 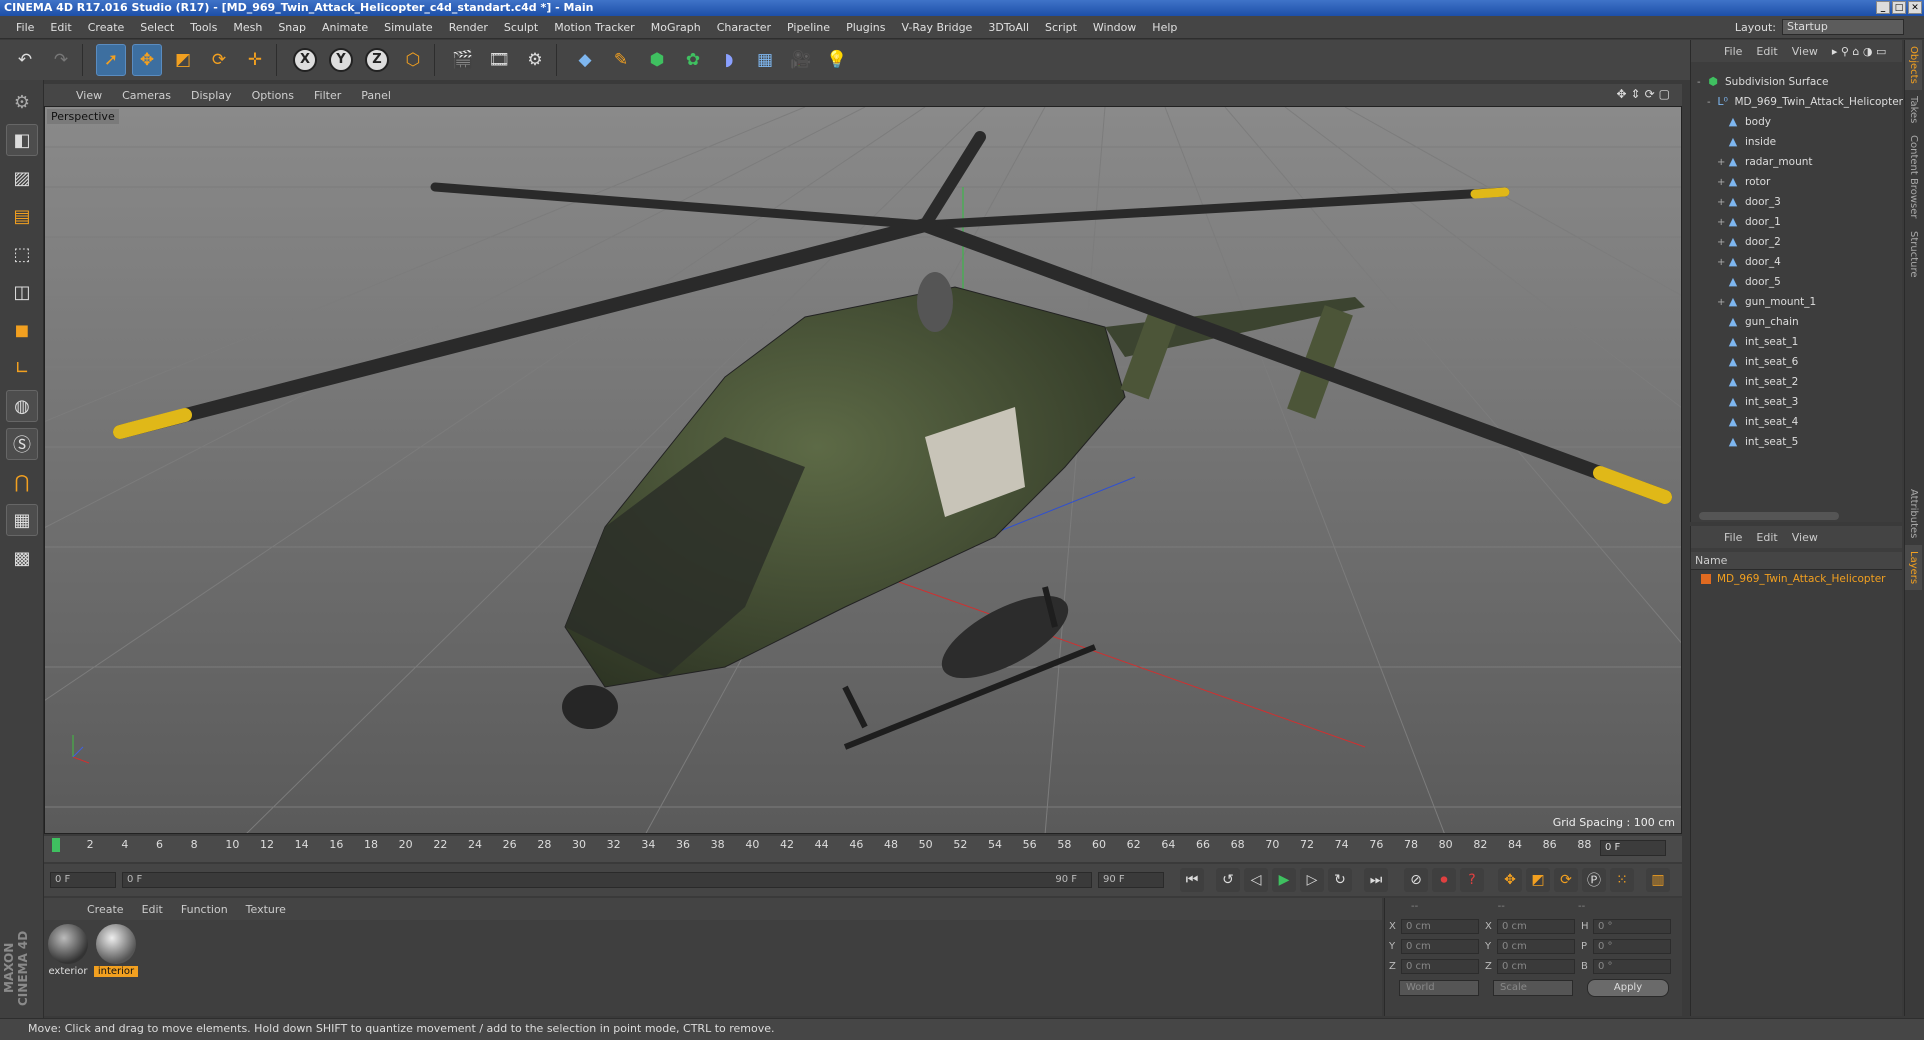 I want to click on cloner-icon: ✿, so click(x=693, y=60).